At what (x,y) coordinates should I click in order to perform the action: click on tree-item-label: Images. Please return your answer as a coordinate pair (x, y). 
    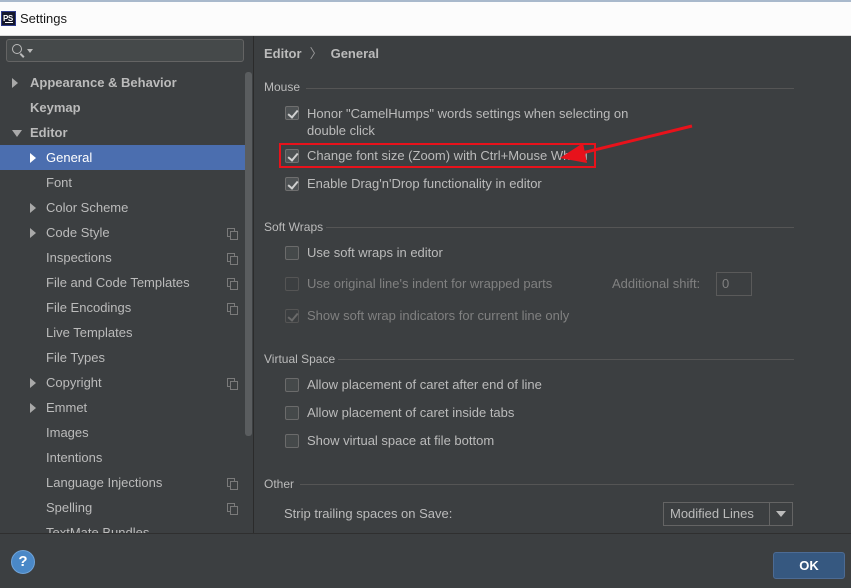
    Looking at the image, I should click on (67, 432).